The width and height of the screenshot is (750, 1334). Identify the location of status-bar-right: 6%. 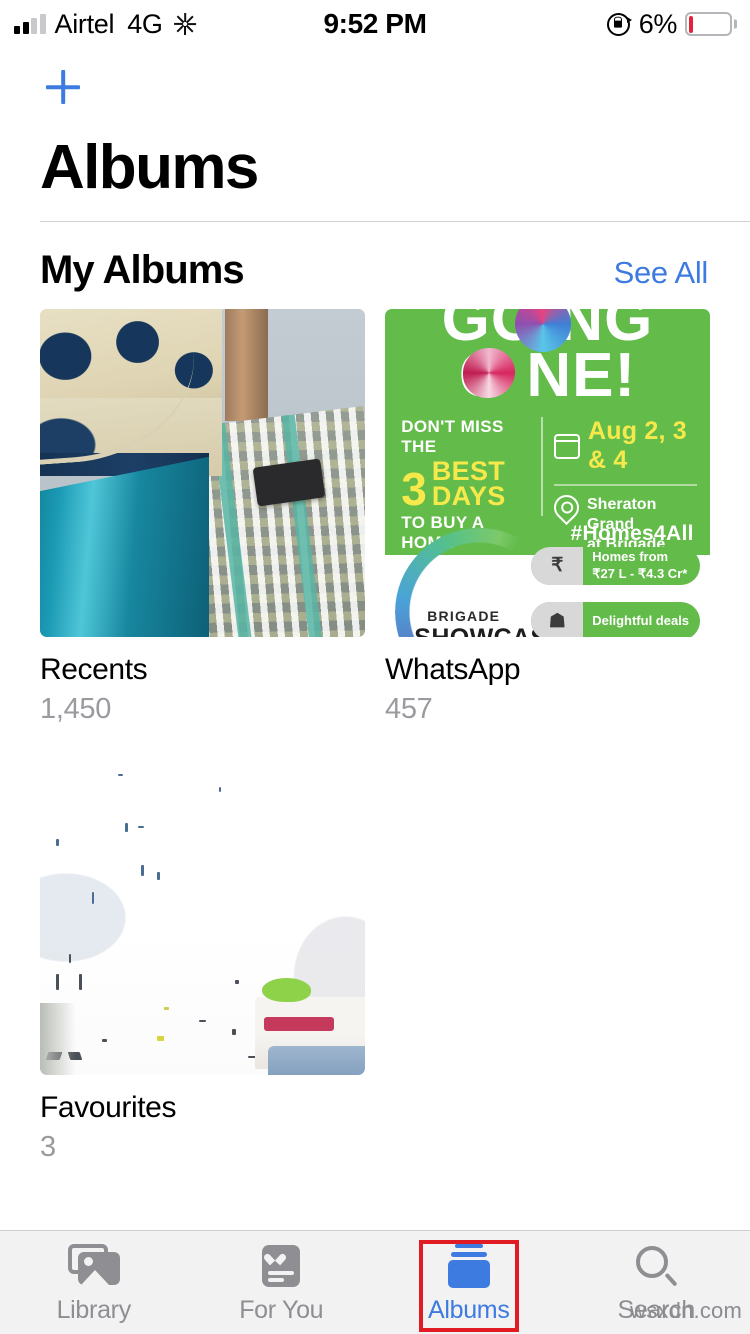
(671, 24).